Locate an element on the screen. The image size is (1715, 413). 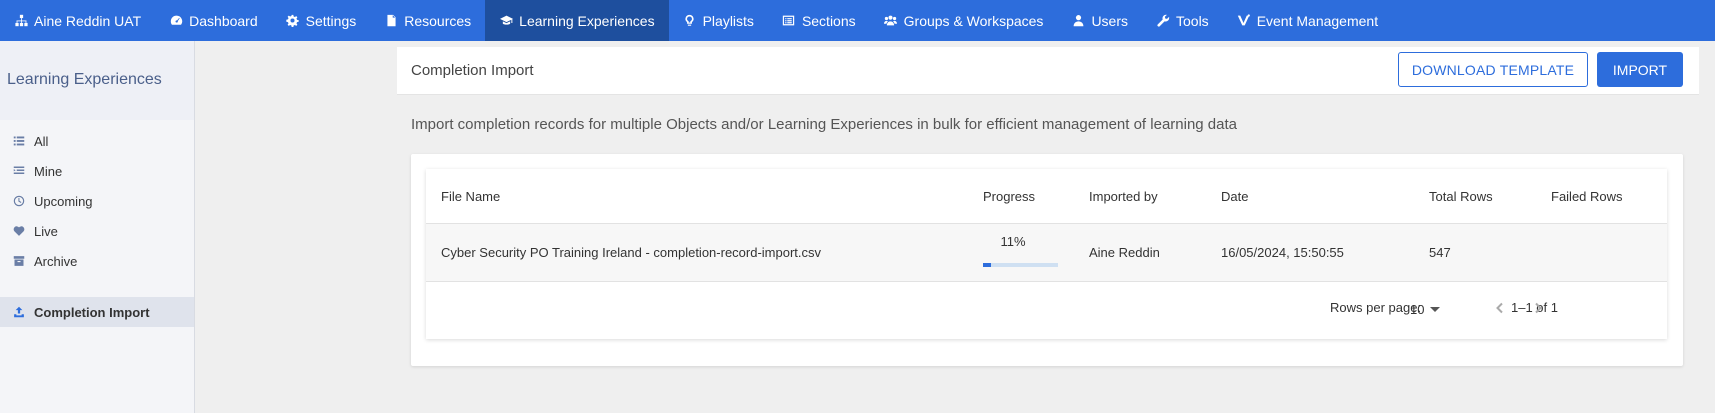
sidebar-item-label: Live is located at coordinates (46, 231).